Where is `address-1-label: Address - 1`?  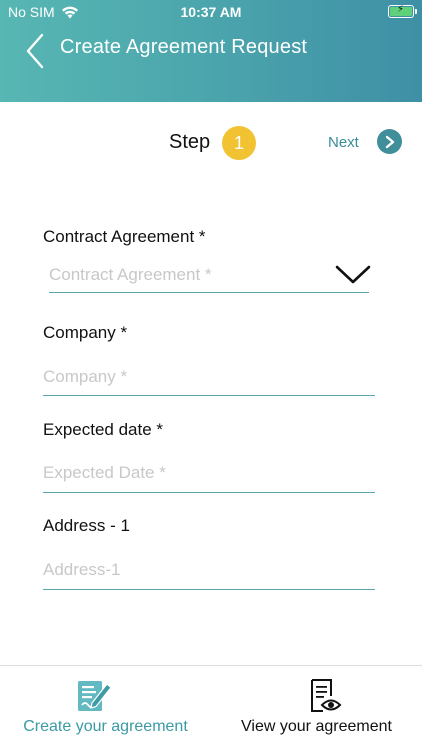
address-1-label: Address - 1 is located at coordinates (86, 525).